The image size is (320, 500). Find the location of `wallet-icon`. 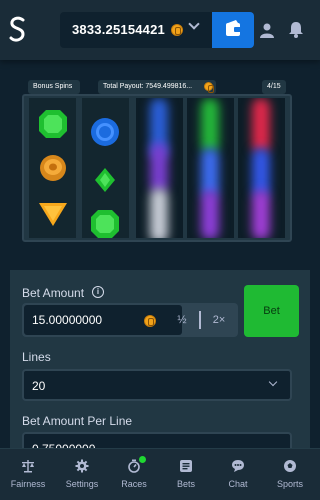

wallet-icon is located at coordinates (233, 28).